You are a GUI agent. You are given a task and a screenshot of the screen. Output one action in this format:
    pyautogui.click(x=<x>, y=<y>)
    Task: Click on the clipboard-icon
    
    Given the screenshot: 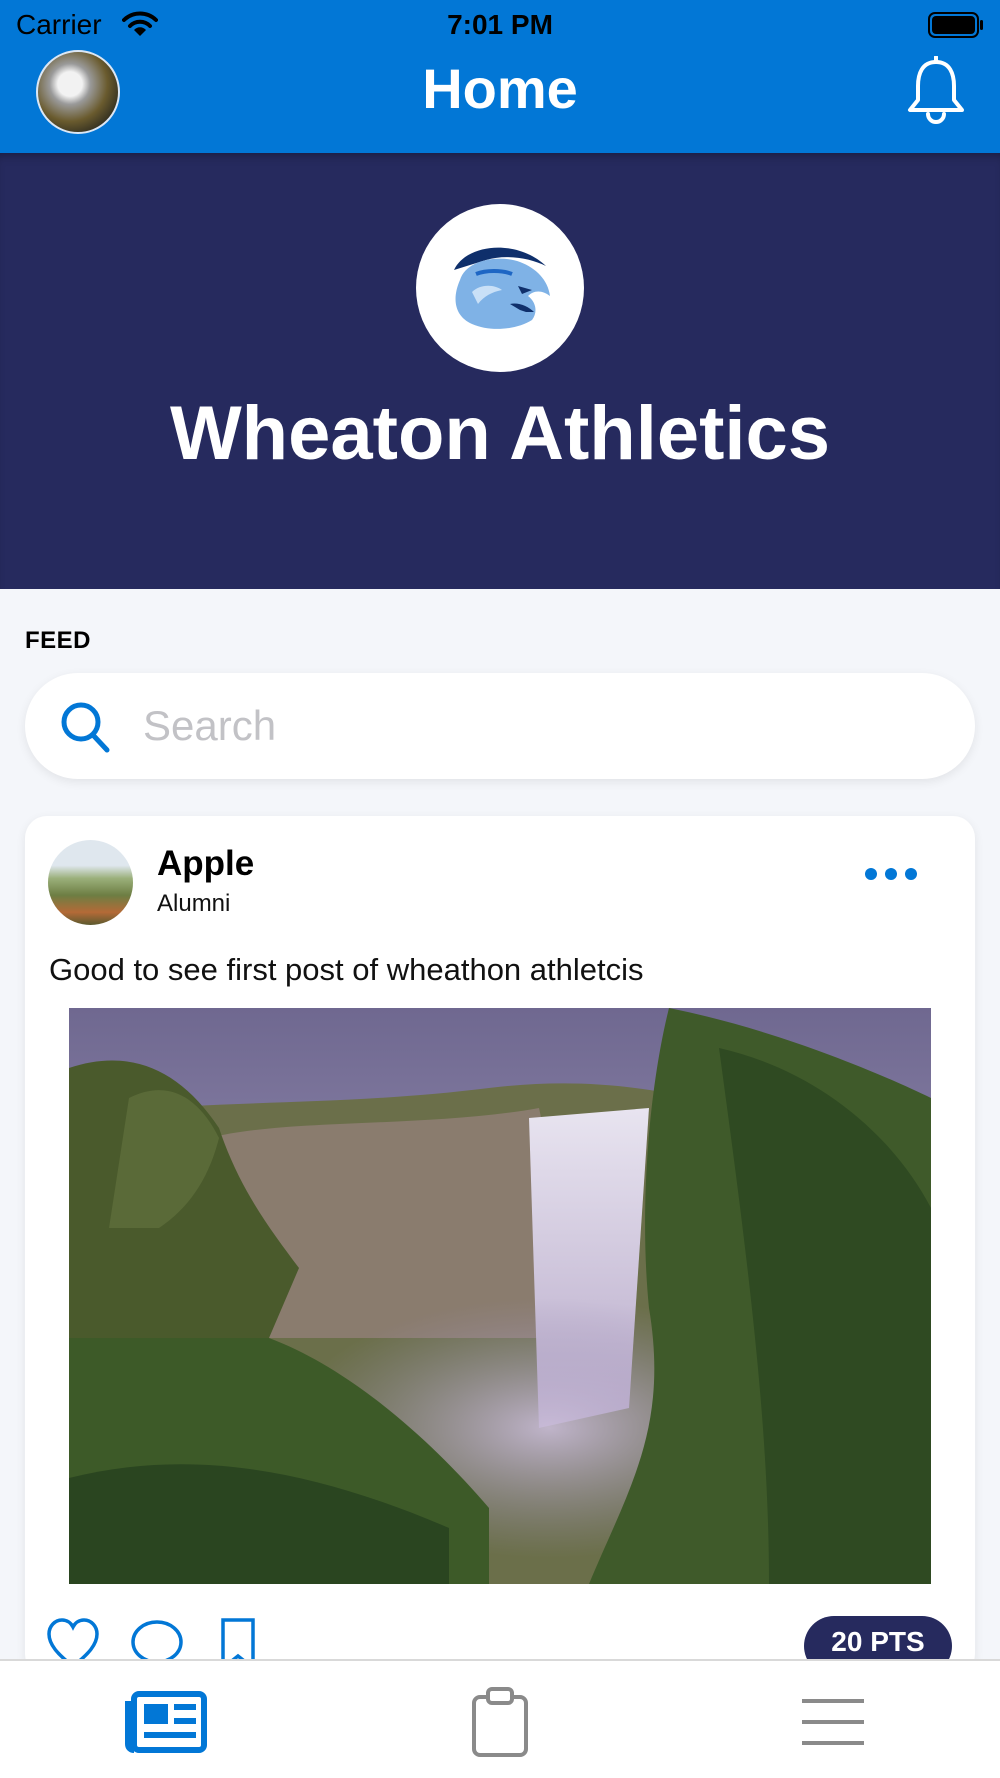 What is the action you would take?
    pyautogui.click(x=500, y=1722)
    